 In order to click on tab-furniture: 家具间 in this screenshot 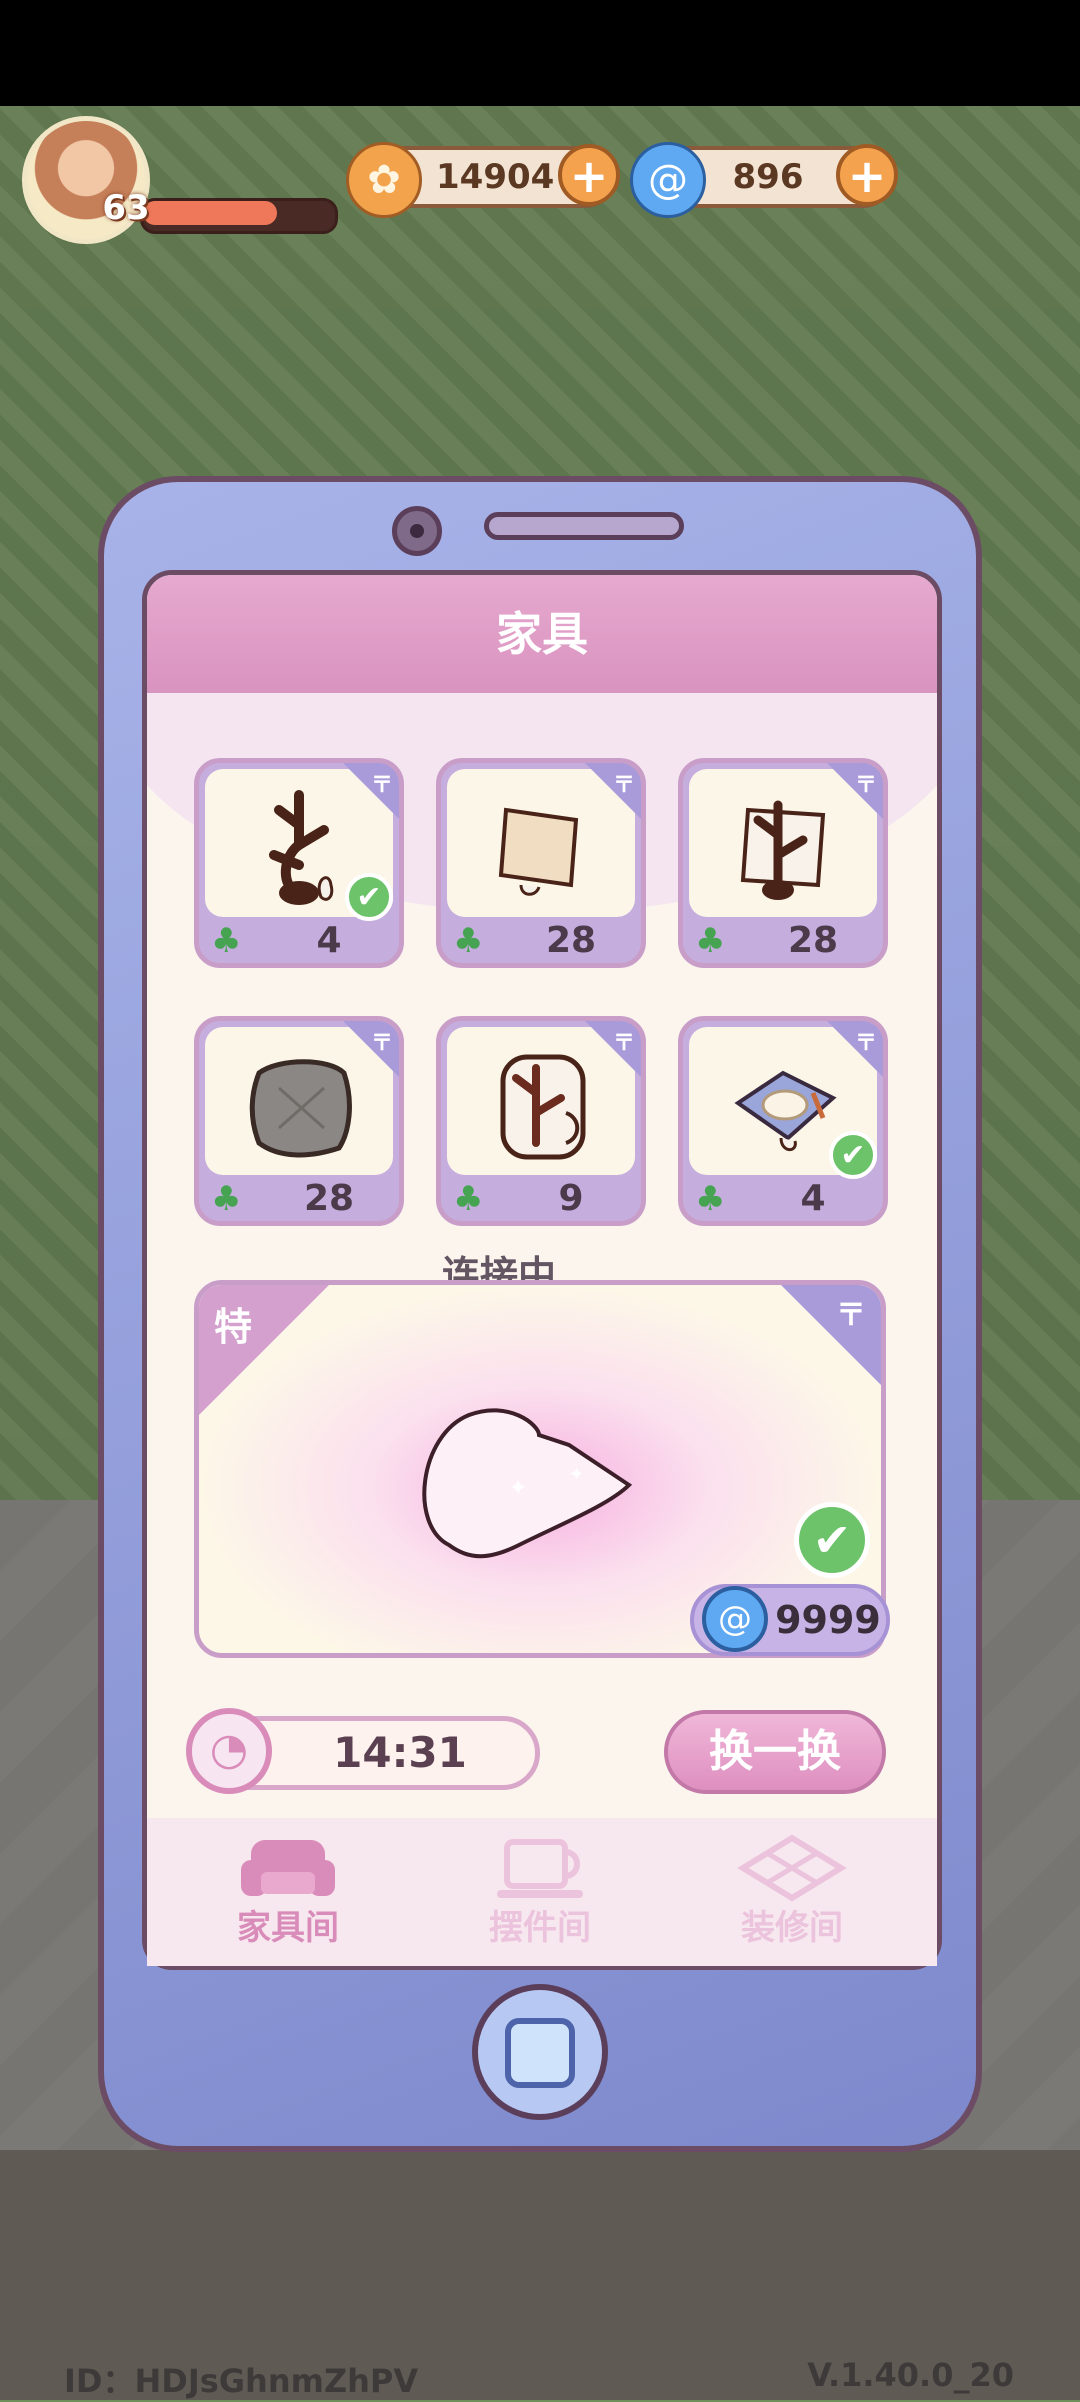, I will do `click(288, 1897)`.